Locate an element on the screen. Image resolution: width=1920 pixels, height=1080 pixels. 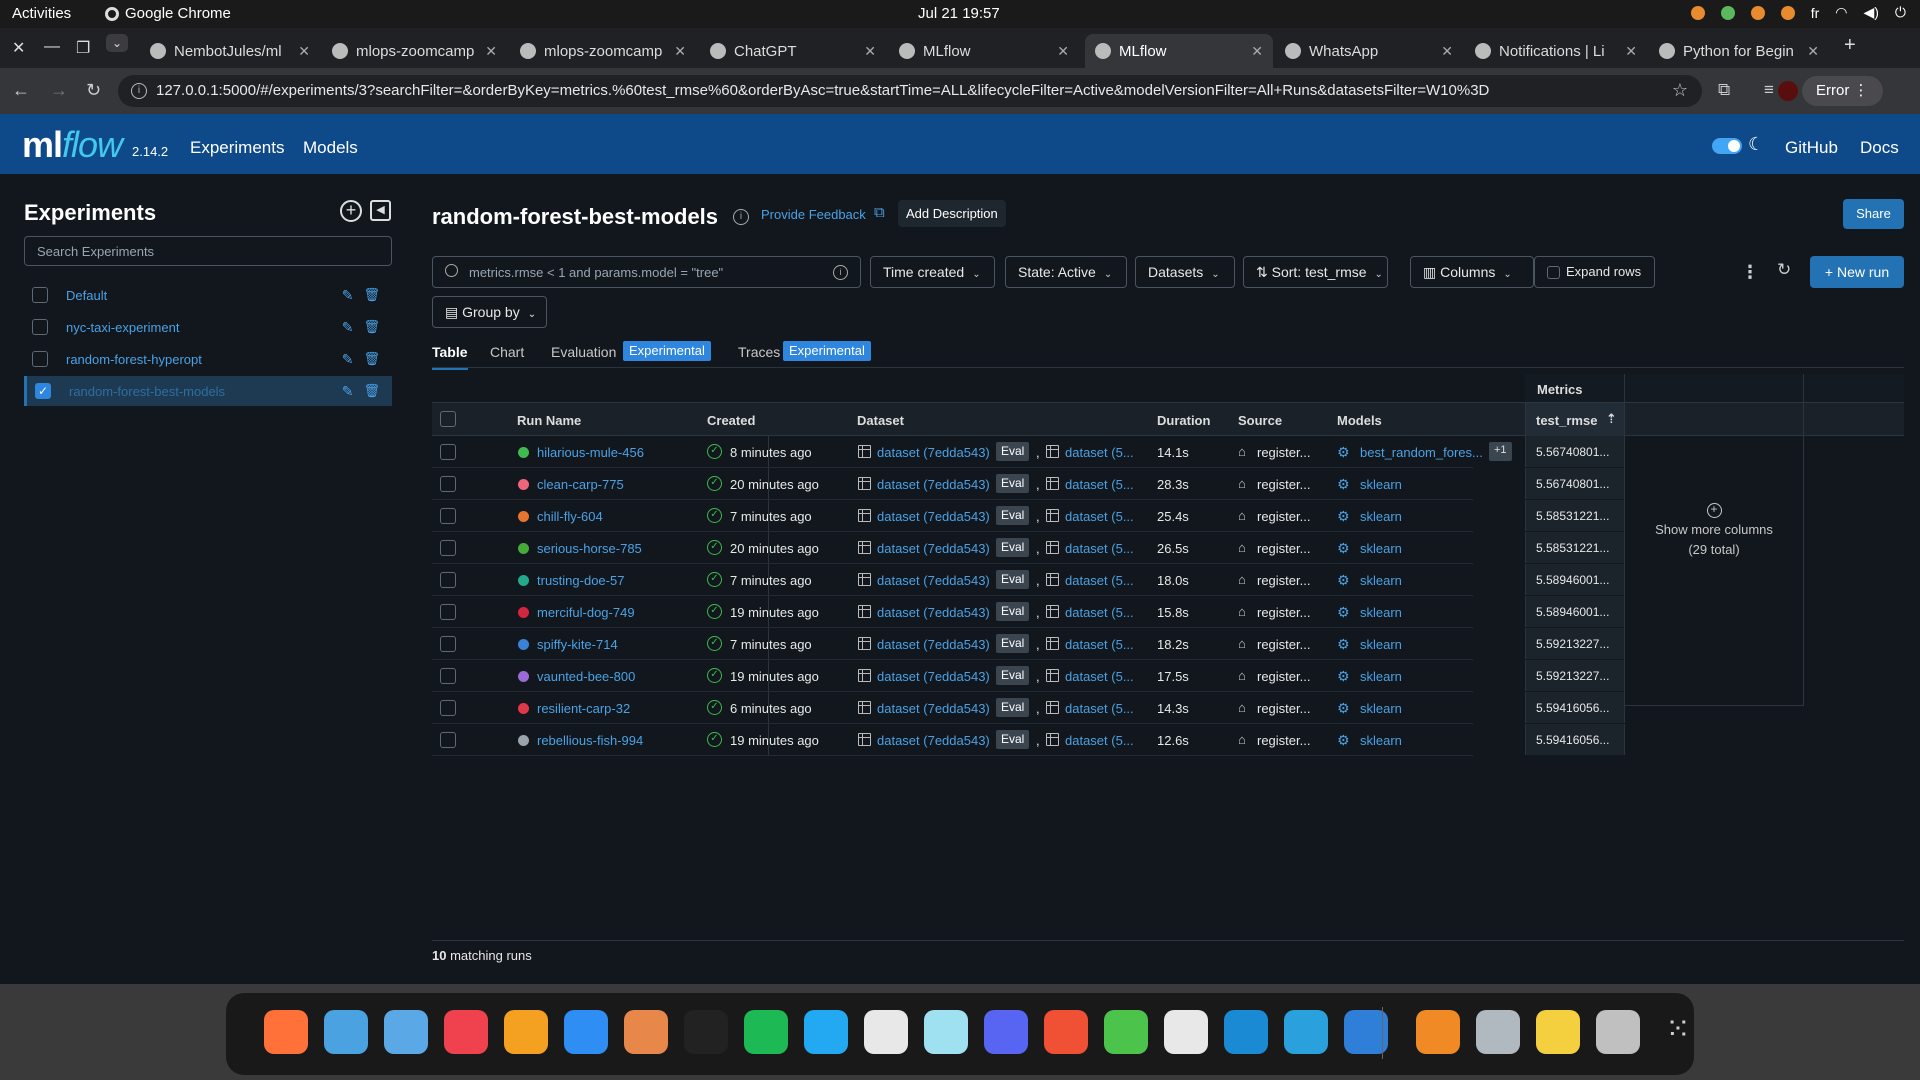
git-gui-icon is located at coordinates (1066, 1032).